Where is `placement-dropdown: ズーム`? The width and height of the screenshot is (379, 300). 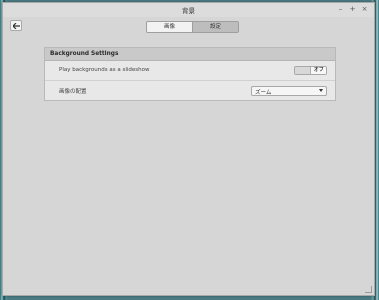
placement-dropdown: ズーム is located at coordinates (289, 91).